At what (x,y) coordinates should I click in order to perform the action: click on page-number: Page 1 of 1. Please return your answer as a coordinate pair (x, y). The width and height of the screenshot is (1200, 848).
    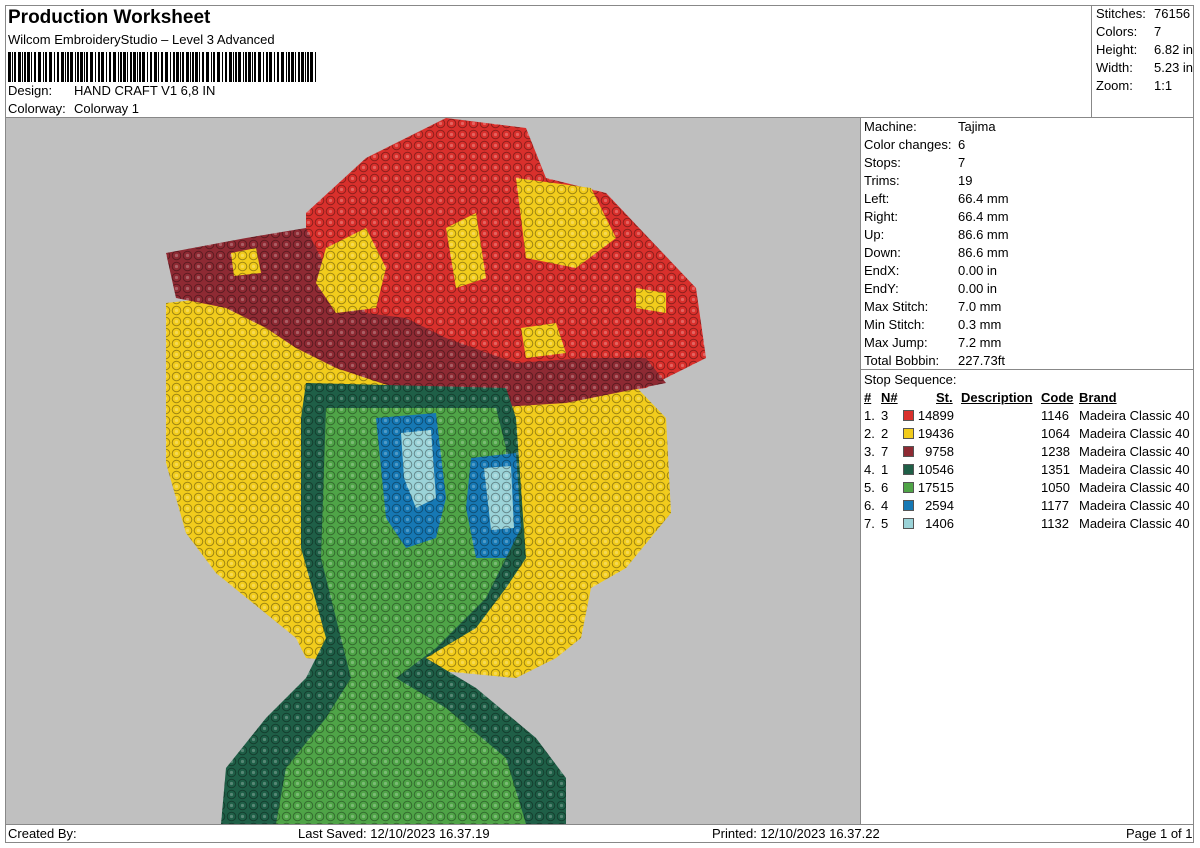
    Looking at the image, I should click on (1159, 833).